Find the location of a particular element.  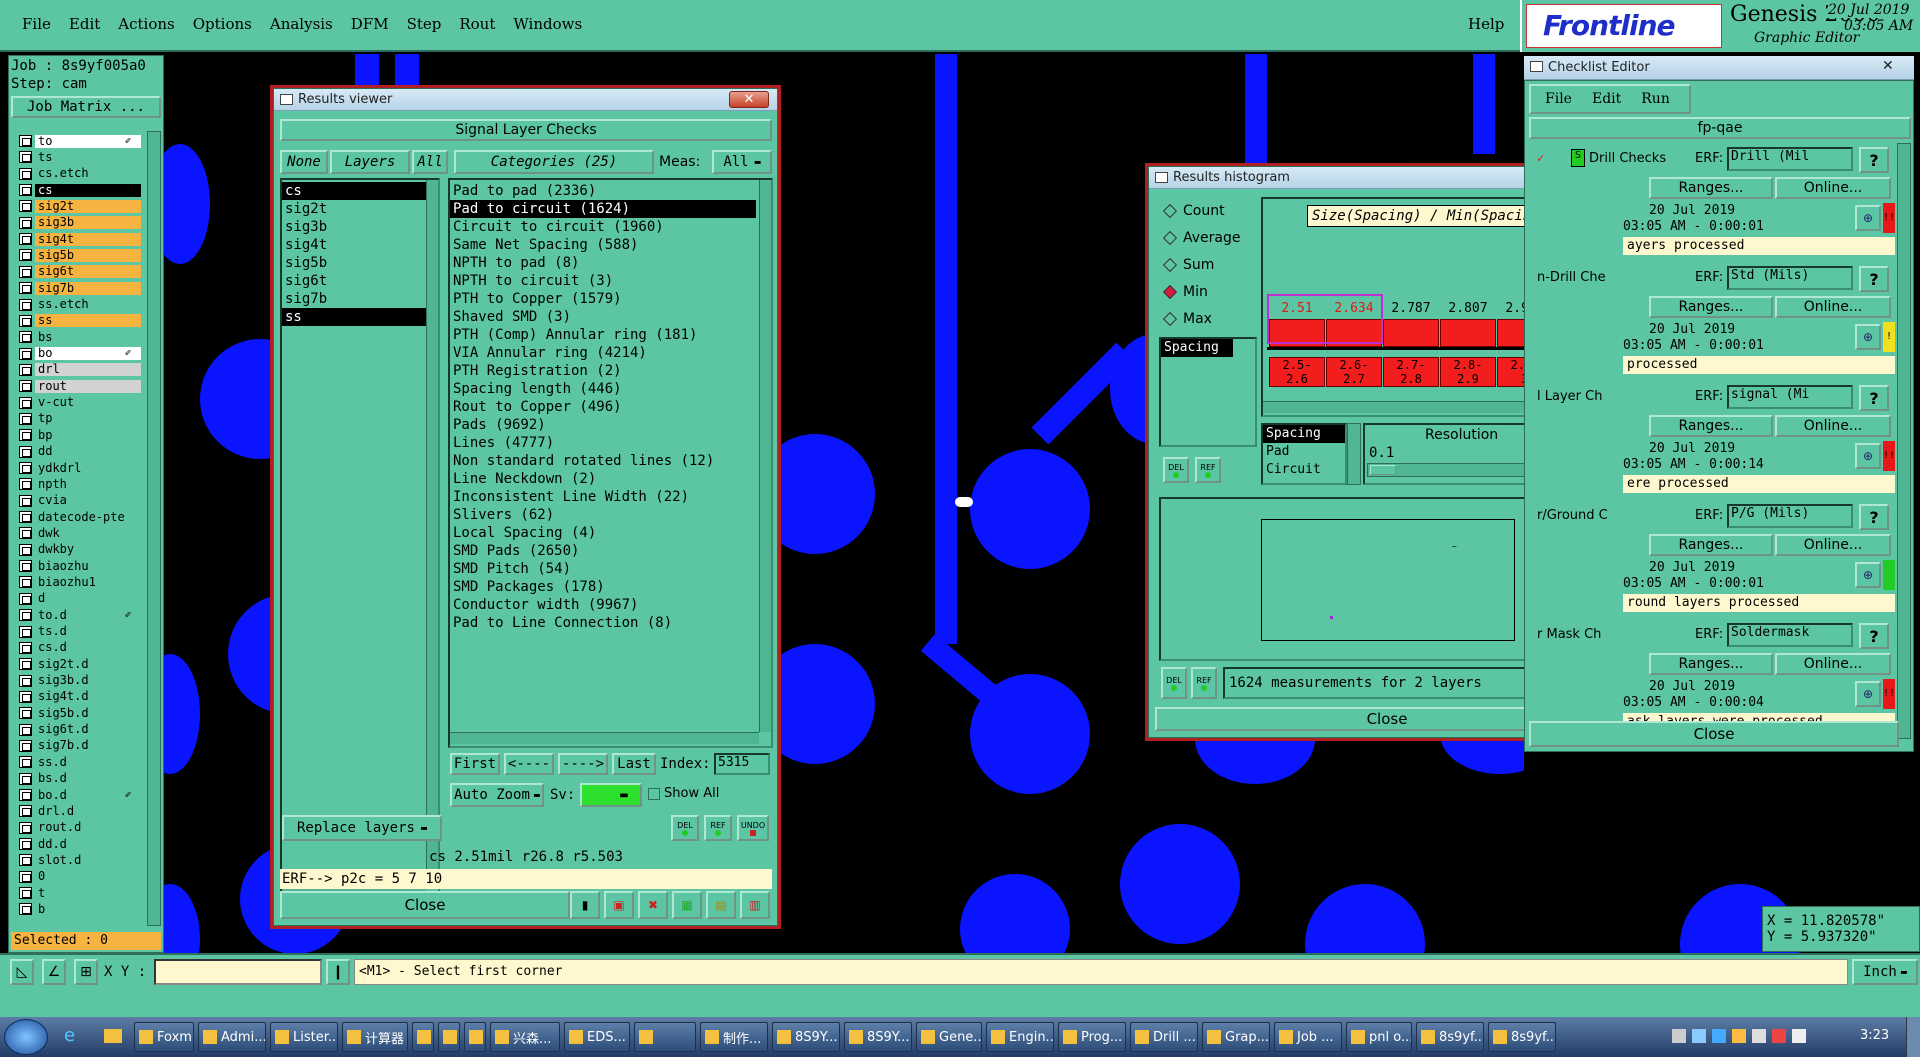

tray-icon is located at coordinates (1739, 1036).